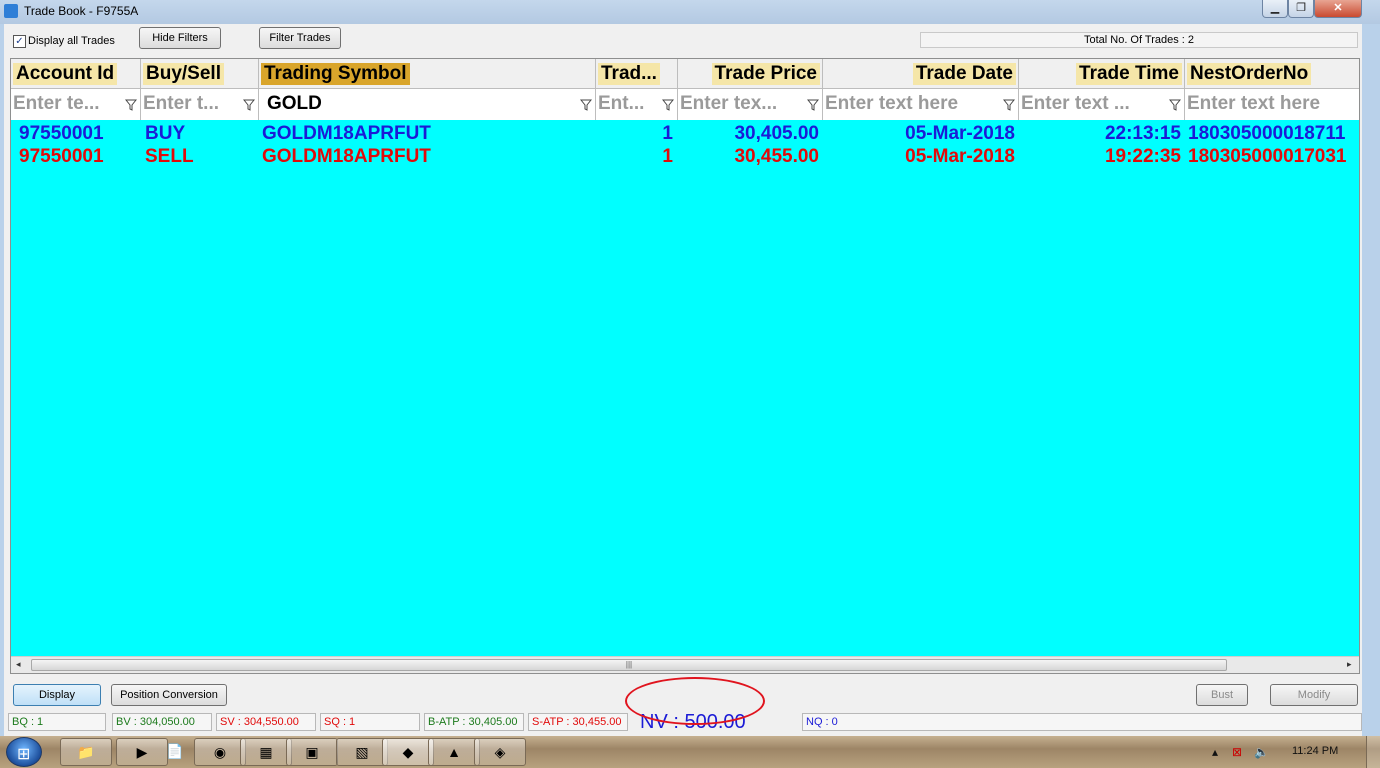 Image resolution: width=1380 pixels, height=768 pixels. I want to click on scrollbar-thumb: |||, so click(629, 665).